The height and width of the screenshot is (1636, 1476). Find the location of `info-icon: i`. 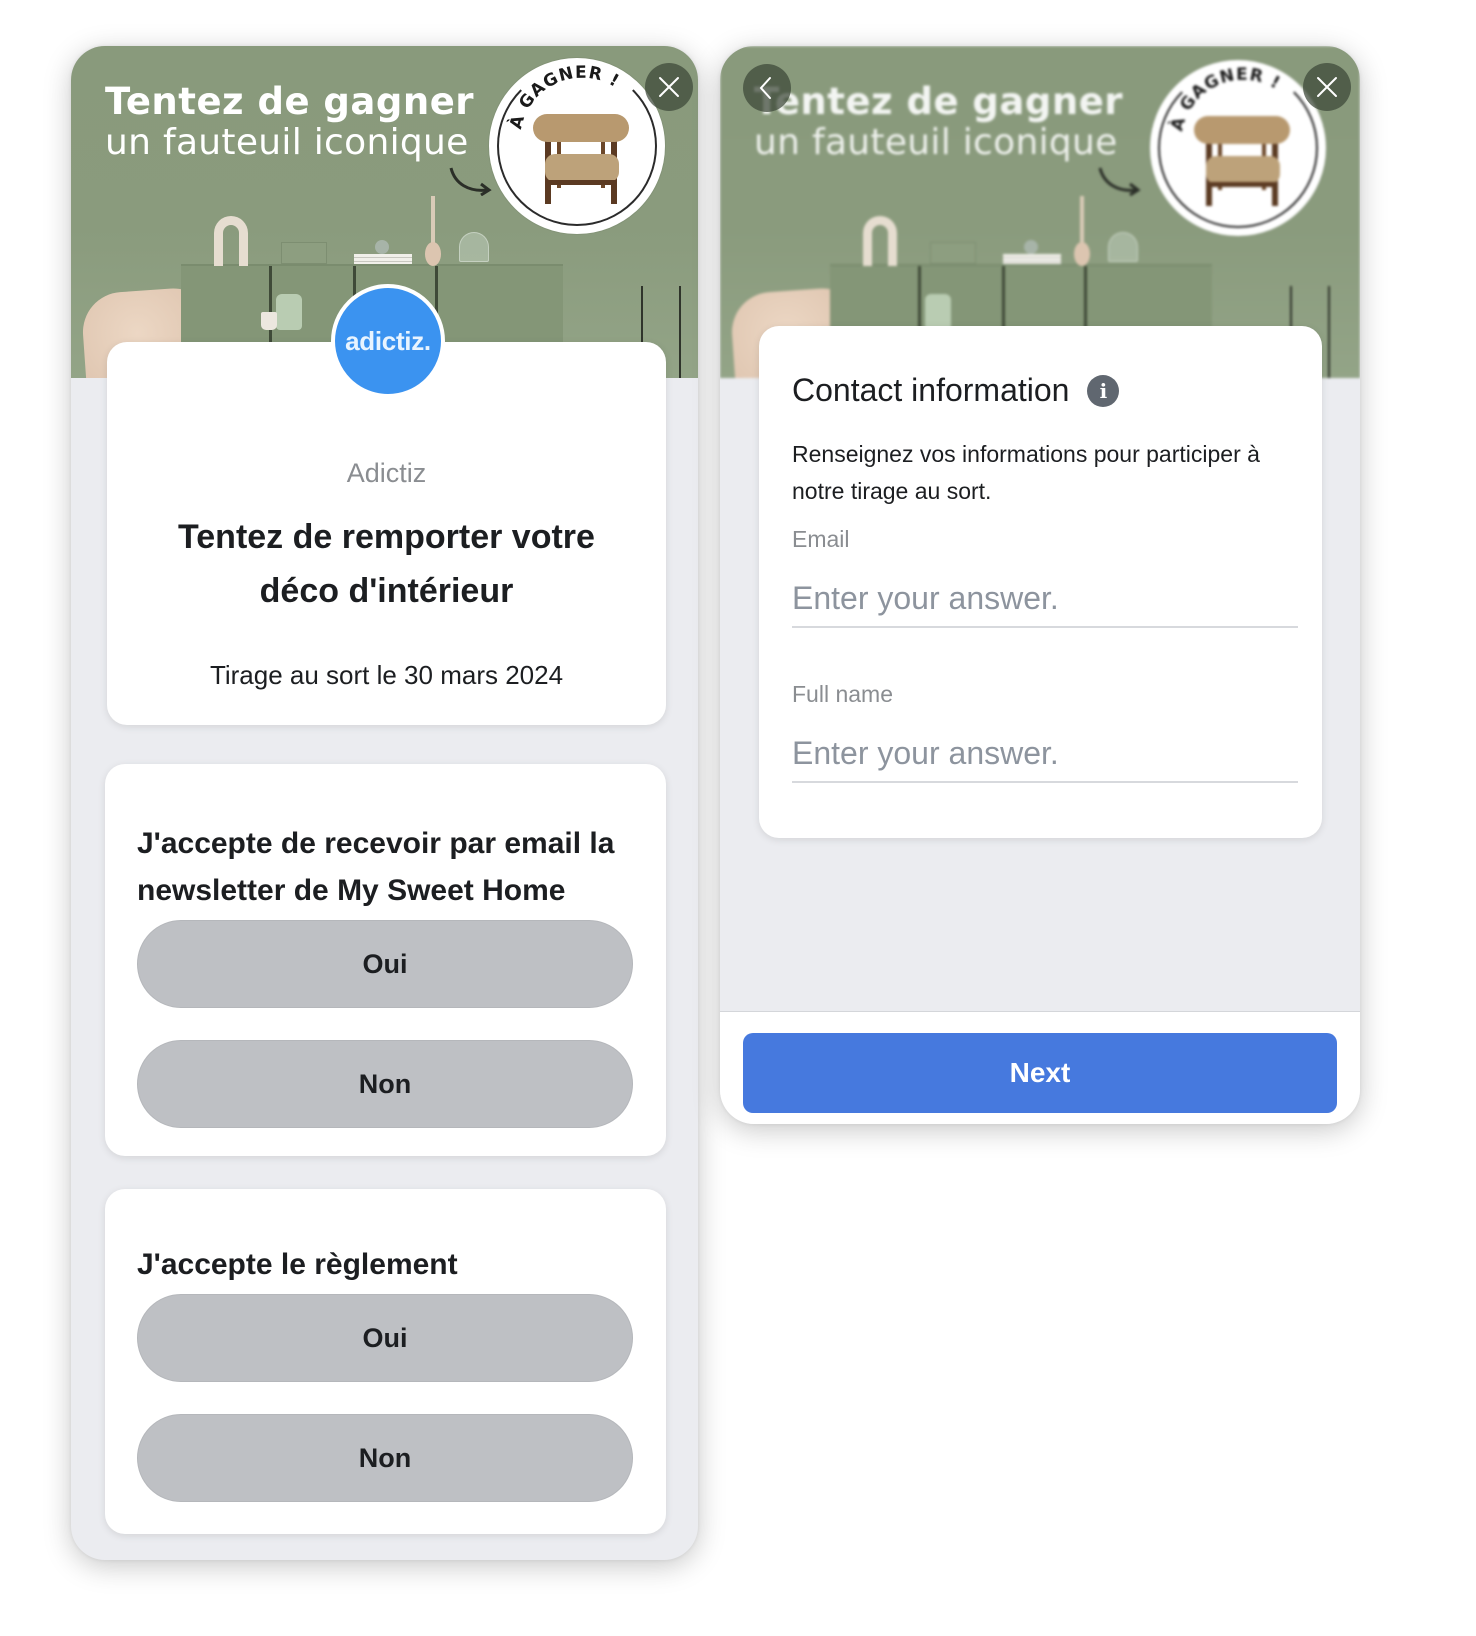

info-icon: i is located at coordinates (1103, 390).